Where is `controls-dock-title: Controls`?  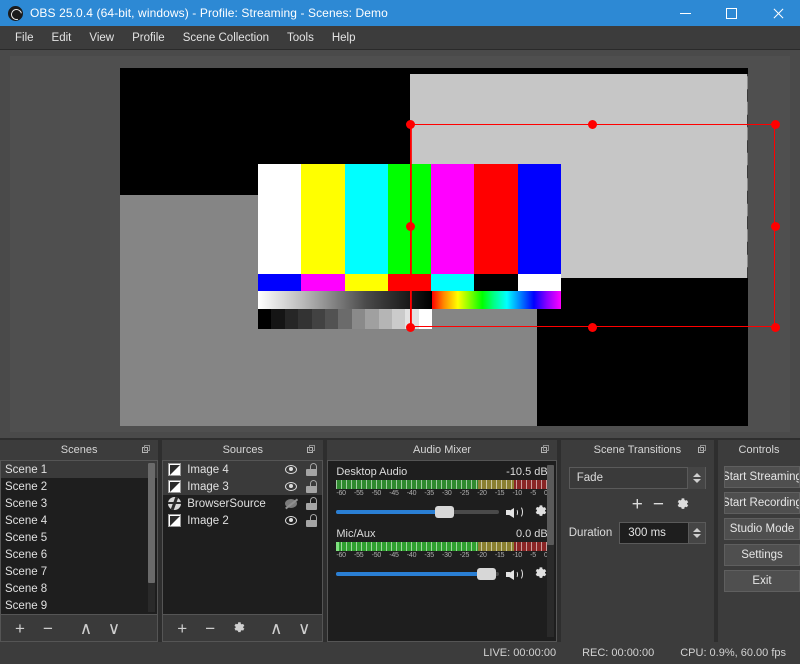
controls-dock-title: Controls is located at coordinates (759, 450).